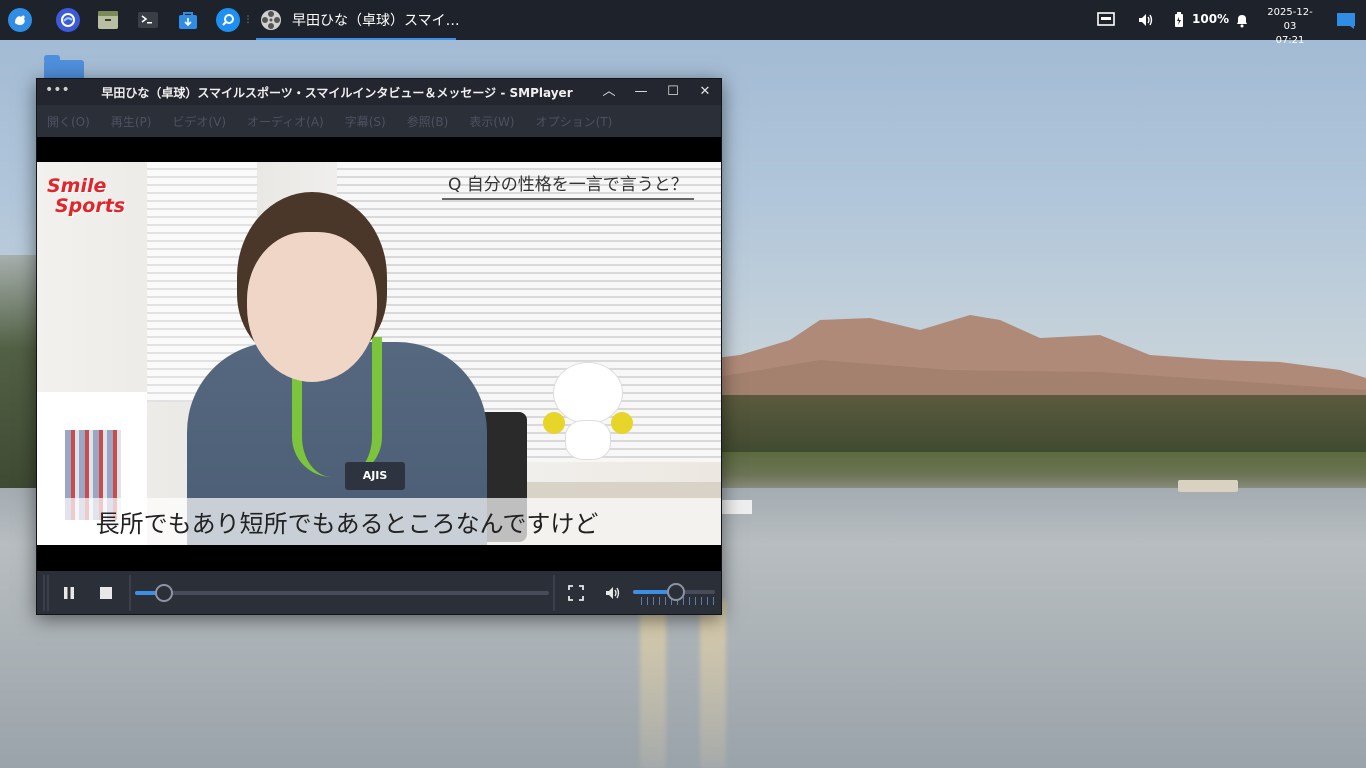 The height and width of the screenshot is (768, 1366). Describe the element at coordinates (188, 20) in the screenshot. I see `store-icon` at that location.